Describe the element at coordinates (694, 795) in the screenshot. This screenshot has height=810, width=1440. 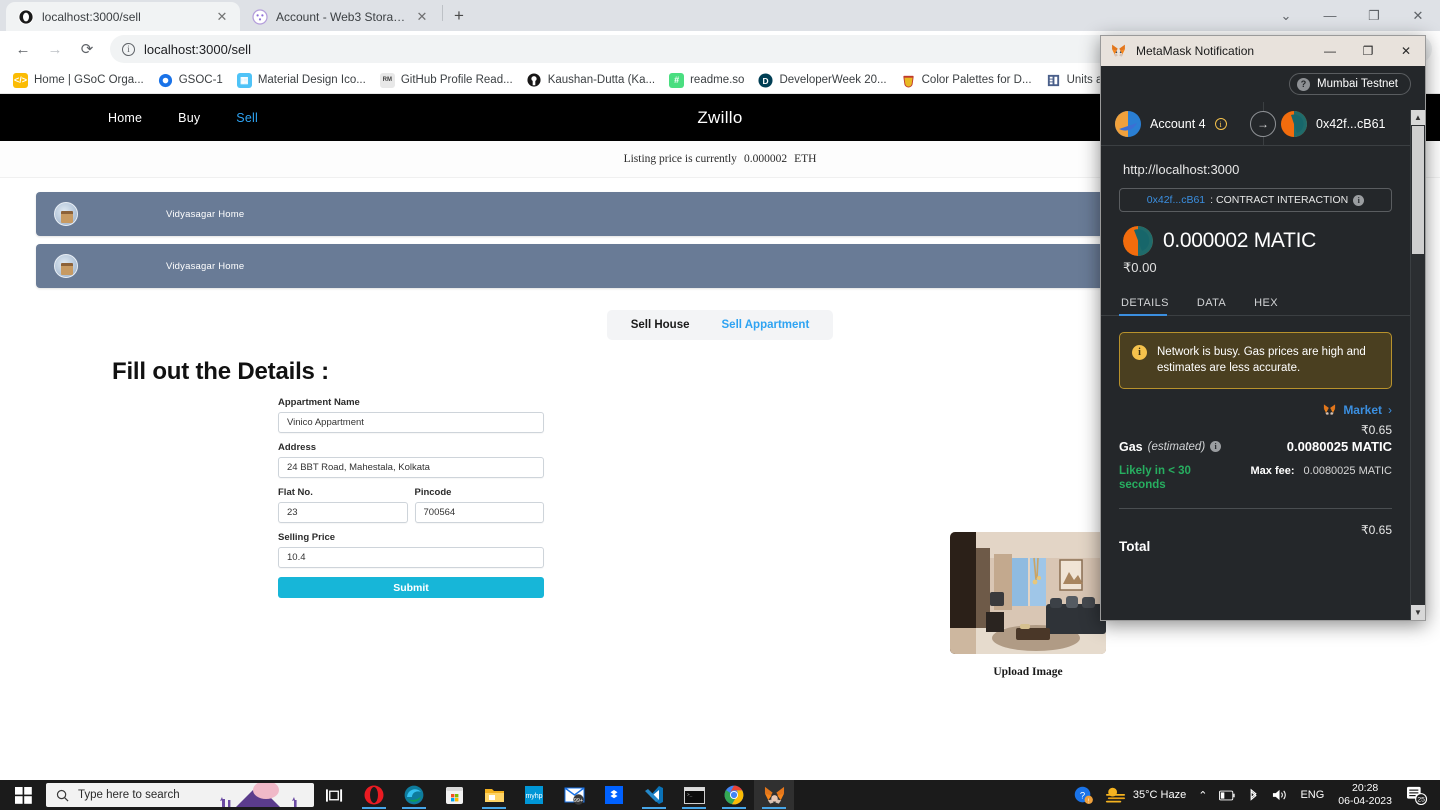
I see `terminal-icon: >_` at that location.